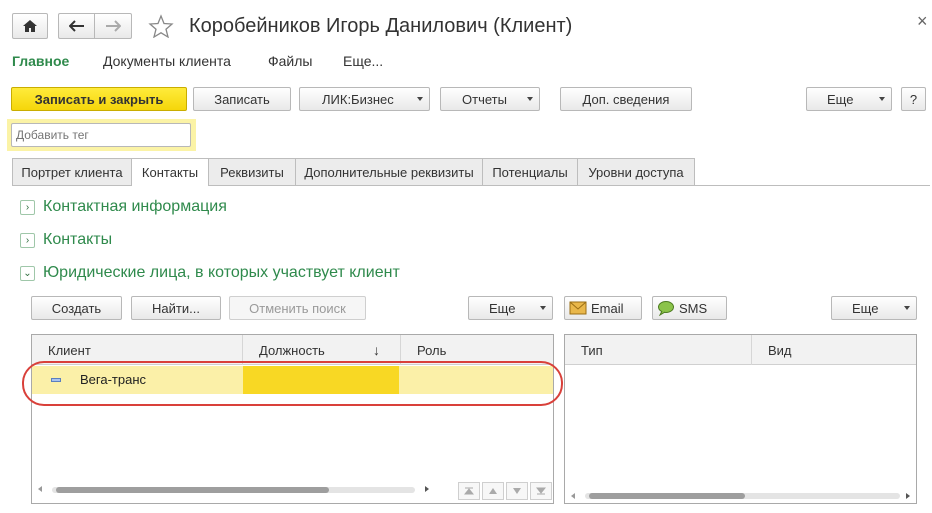 This screenshot has width=932, height=513. Describe the element at coordinates (242, 99) in the screenshot. I see `save-button: Записать` at that location.